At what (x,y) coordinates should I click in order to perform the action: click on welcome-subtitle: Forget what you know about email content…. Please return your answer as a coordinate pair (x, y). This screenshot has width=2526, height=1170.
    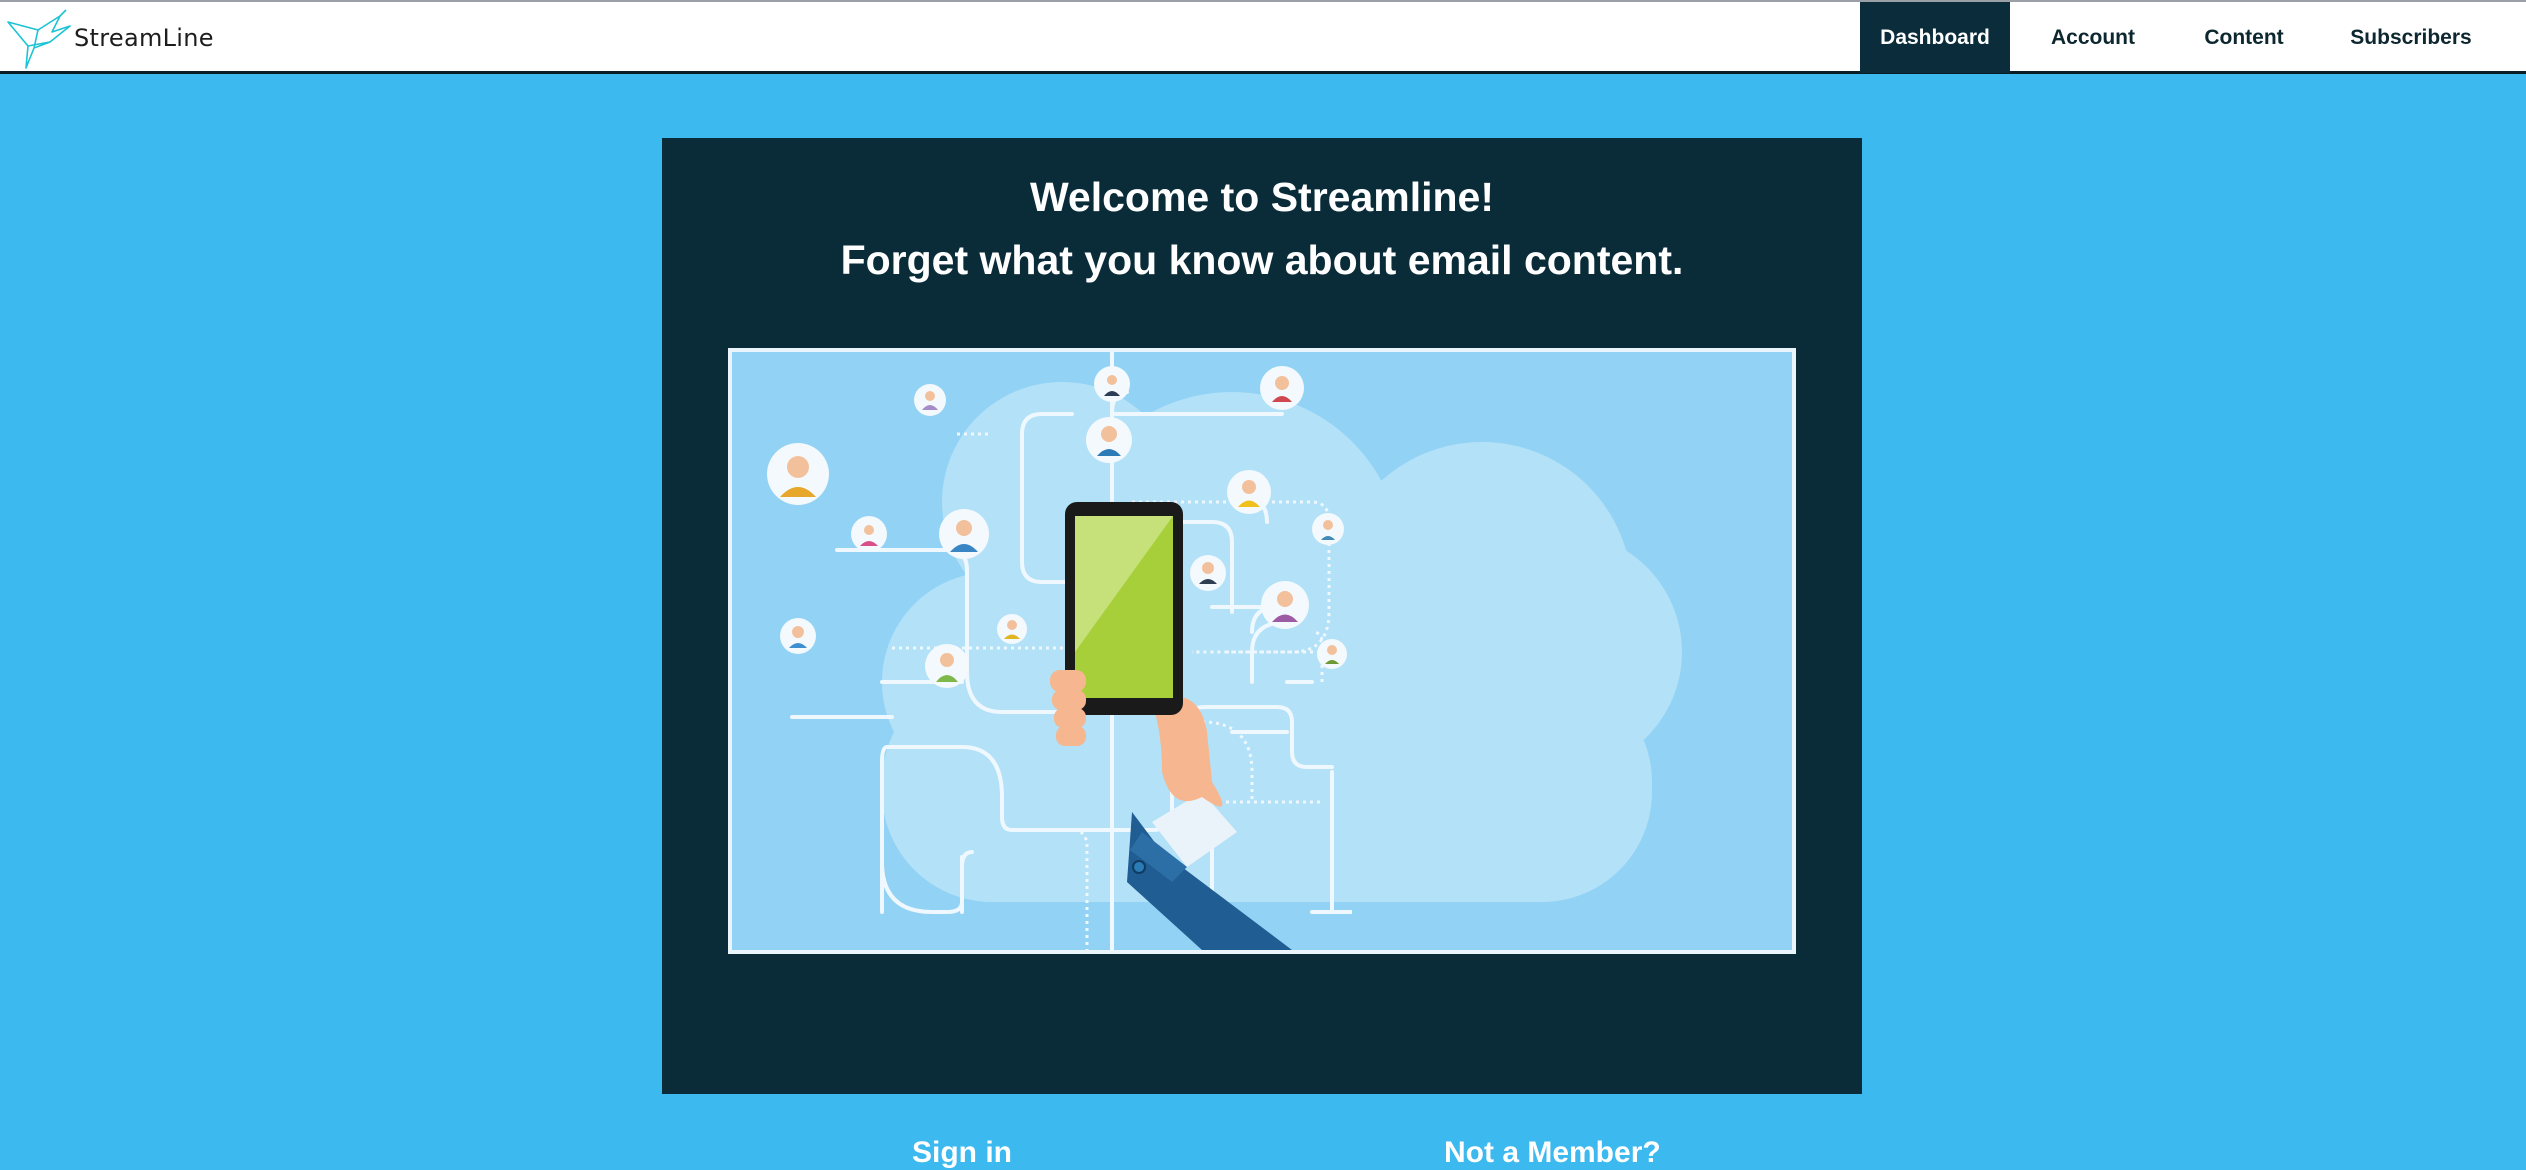
    Looking at the image, I should click on (1262, 260).